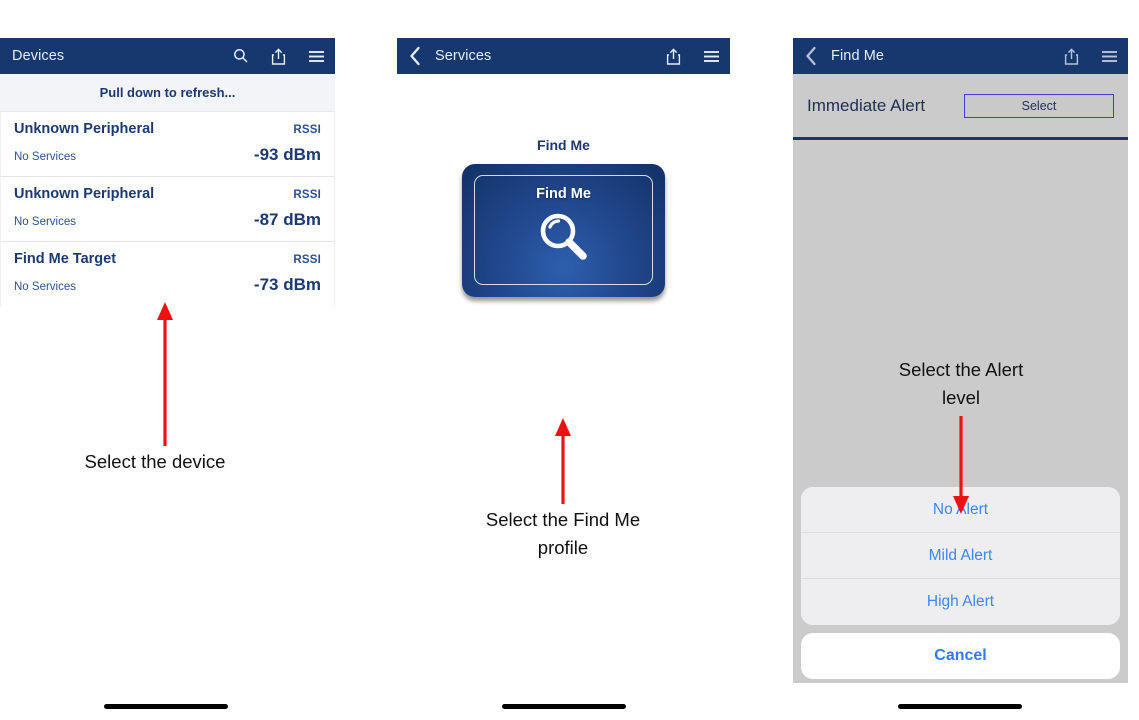 The image size is (1139, 720). I want to click on devices-navbar-actions, so click(279, 56).